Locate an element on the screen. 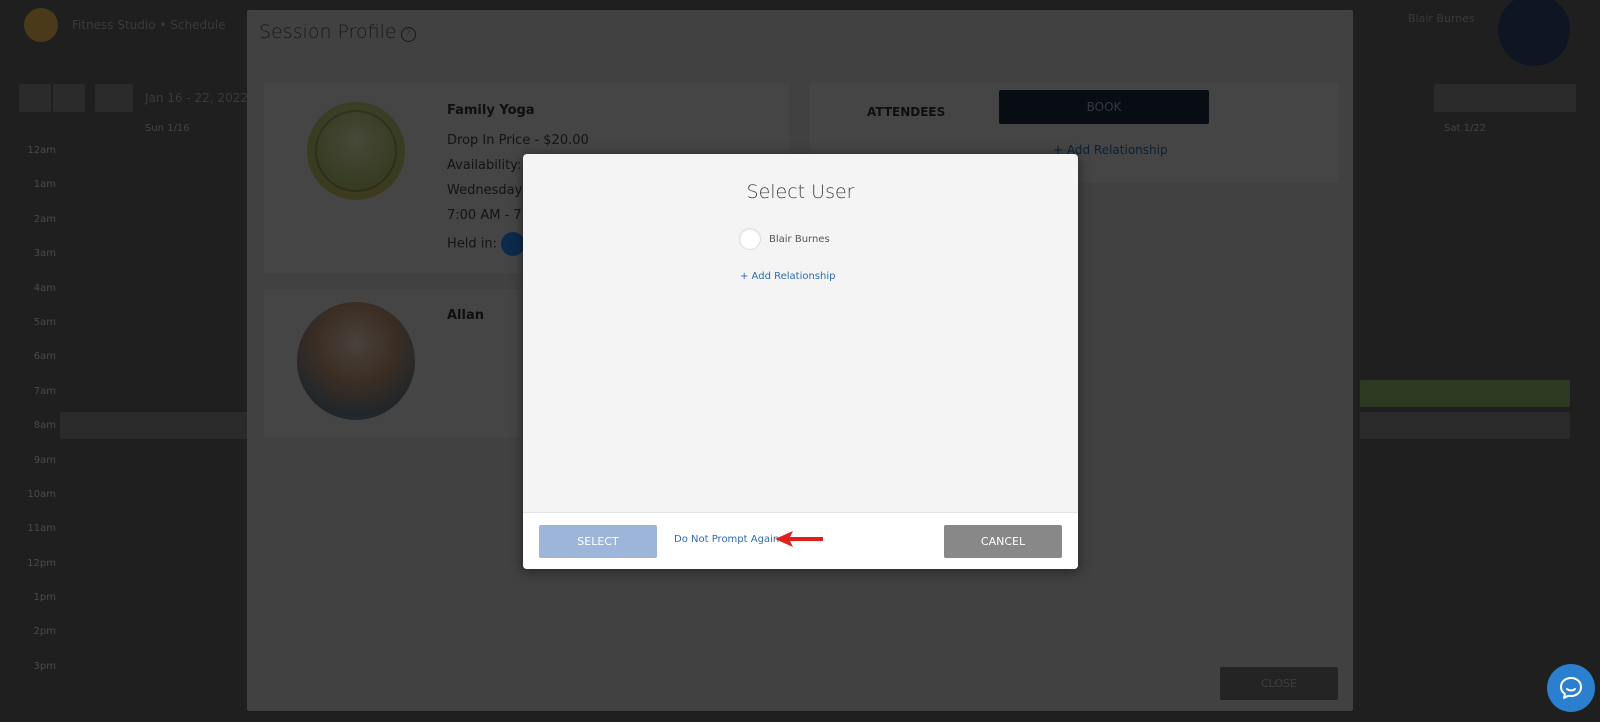 Image resolution: width=1600 pixels, height=722 pixels. hour-label: 5am is located at coordinates (44, 322).